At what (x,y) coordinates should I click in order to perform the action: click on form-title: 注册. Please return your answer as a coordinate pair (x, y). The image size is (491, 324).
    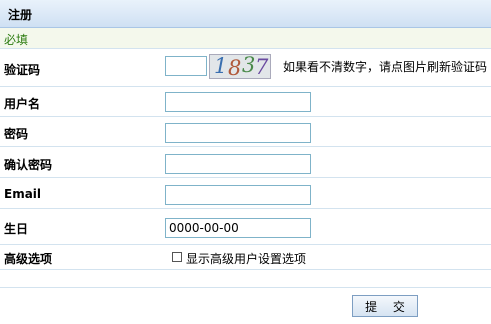
    Looking at the image, I should click on (20, 15).